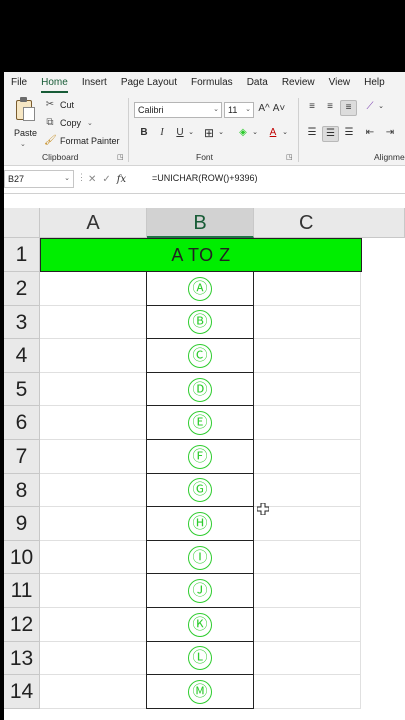 The image size is (405, 720). I want to click on tab-insert: Insert, so click(94, 83).